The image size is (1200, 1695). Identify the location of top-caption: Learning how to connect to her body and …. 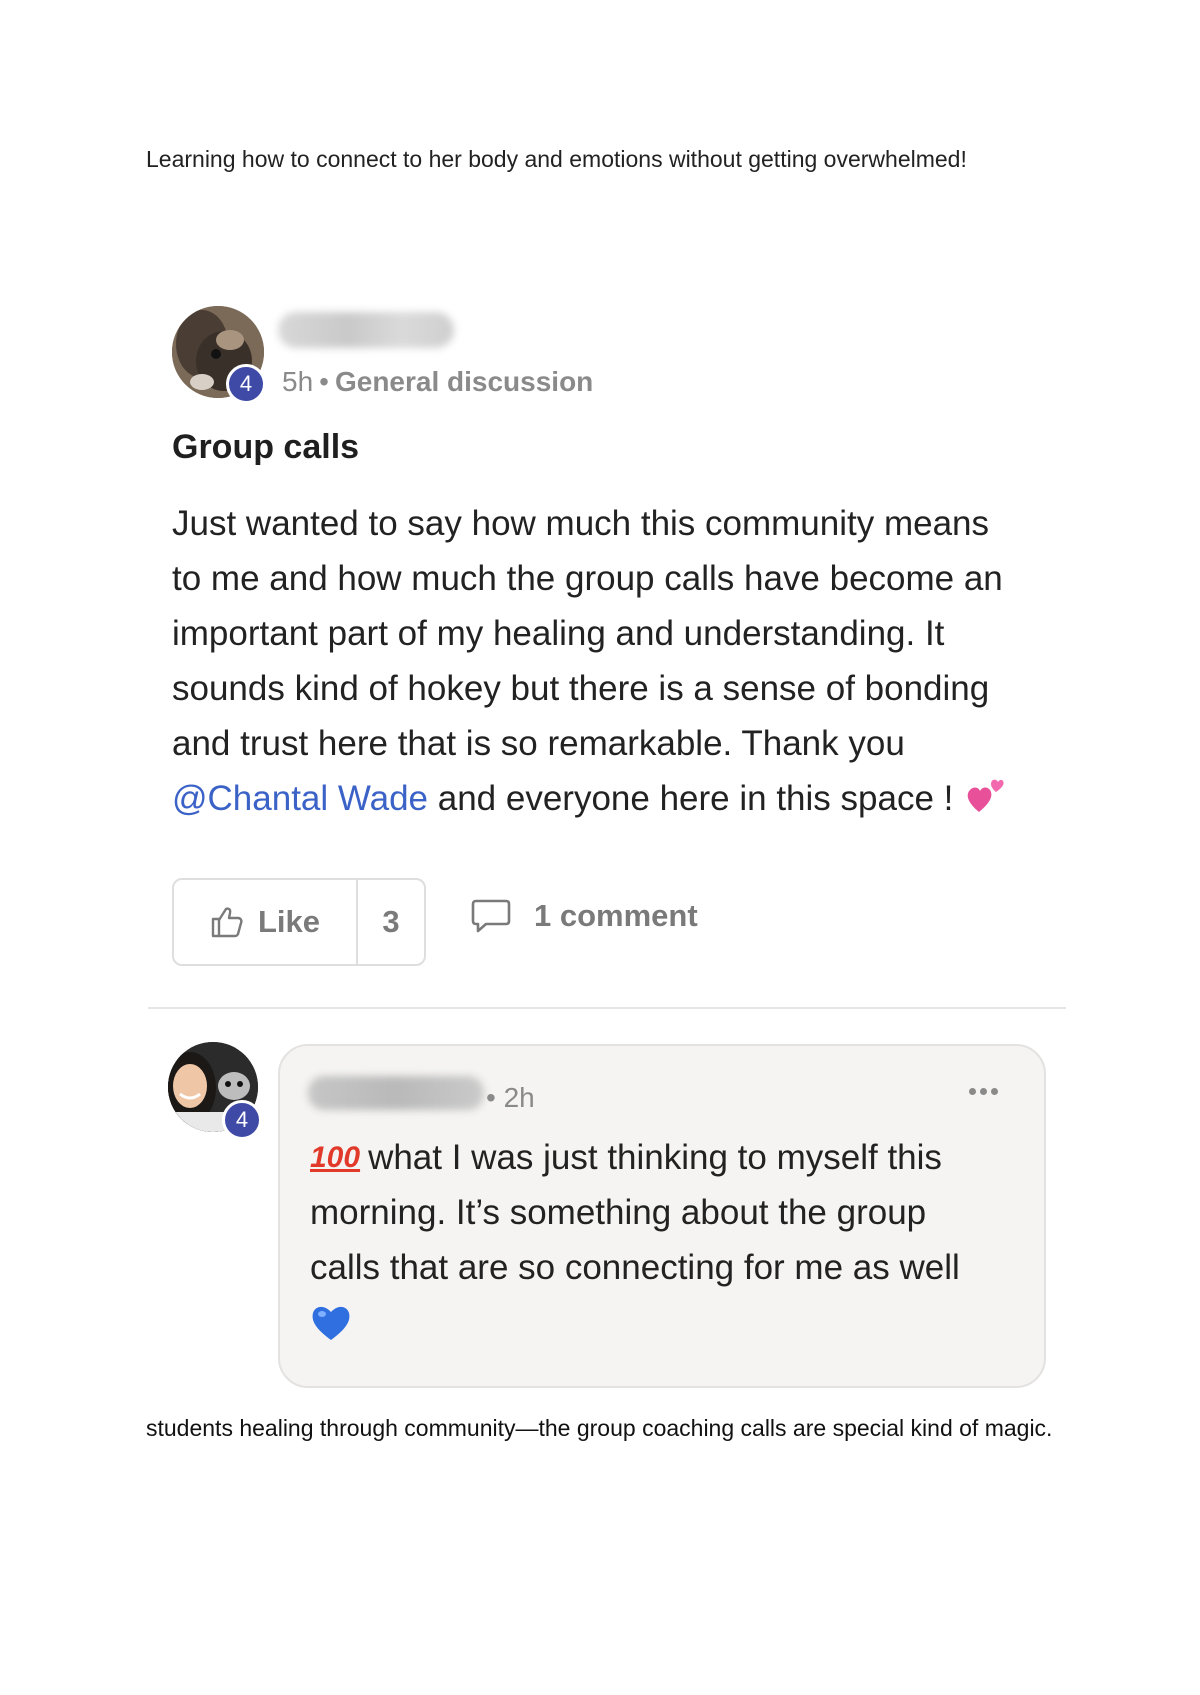
(556, 159).